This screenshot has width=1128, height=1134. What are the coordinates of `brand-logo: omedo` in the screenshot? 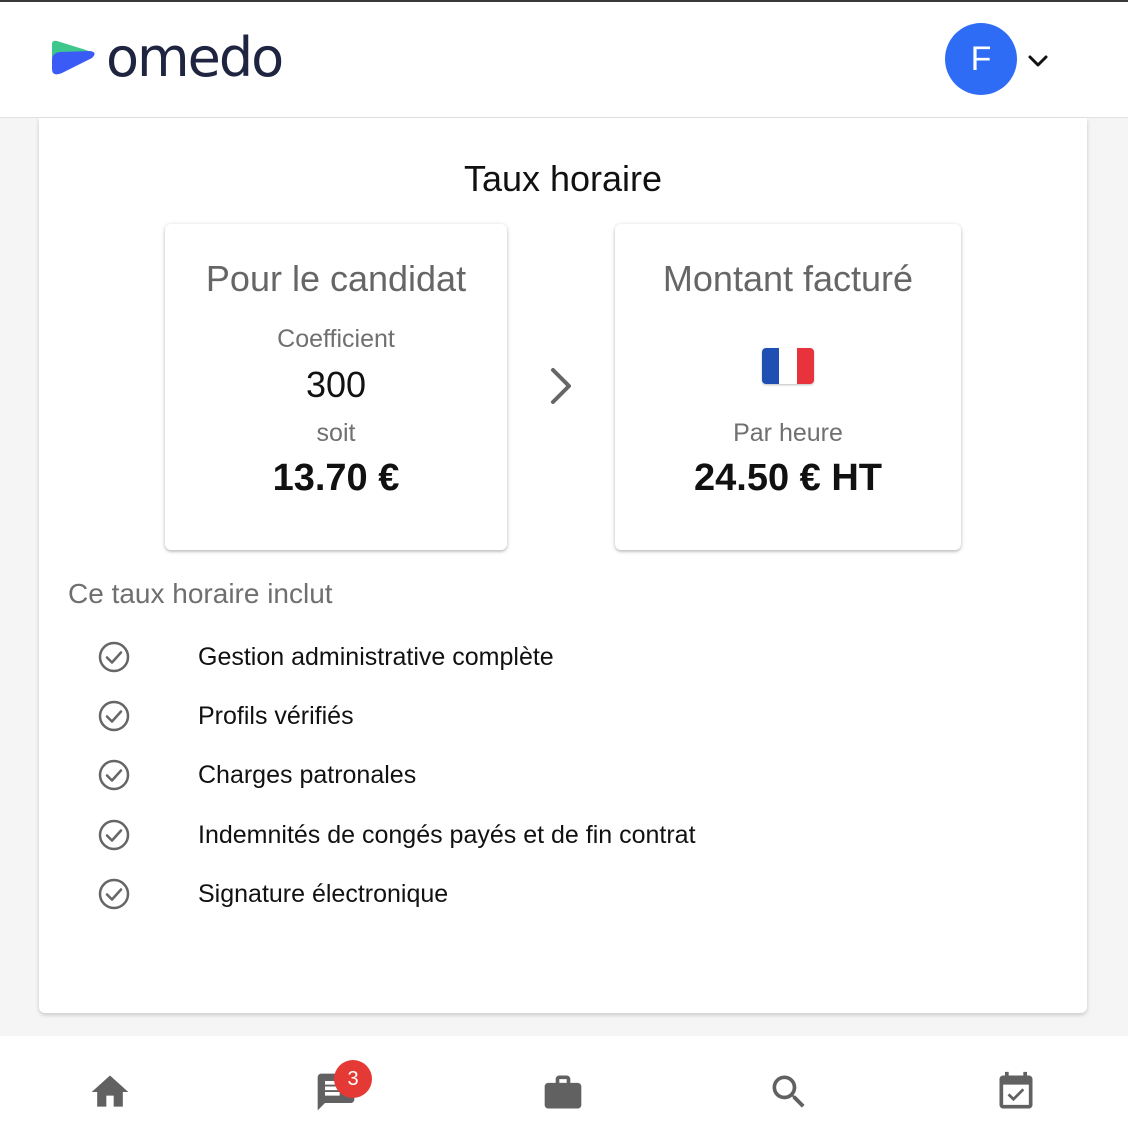 It's located at (167, 57).